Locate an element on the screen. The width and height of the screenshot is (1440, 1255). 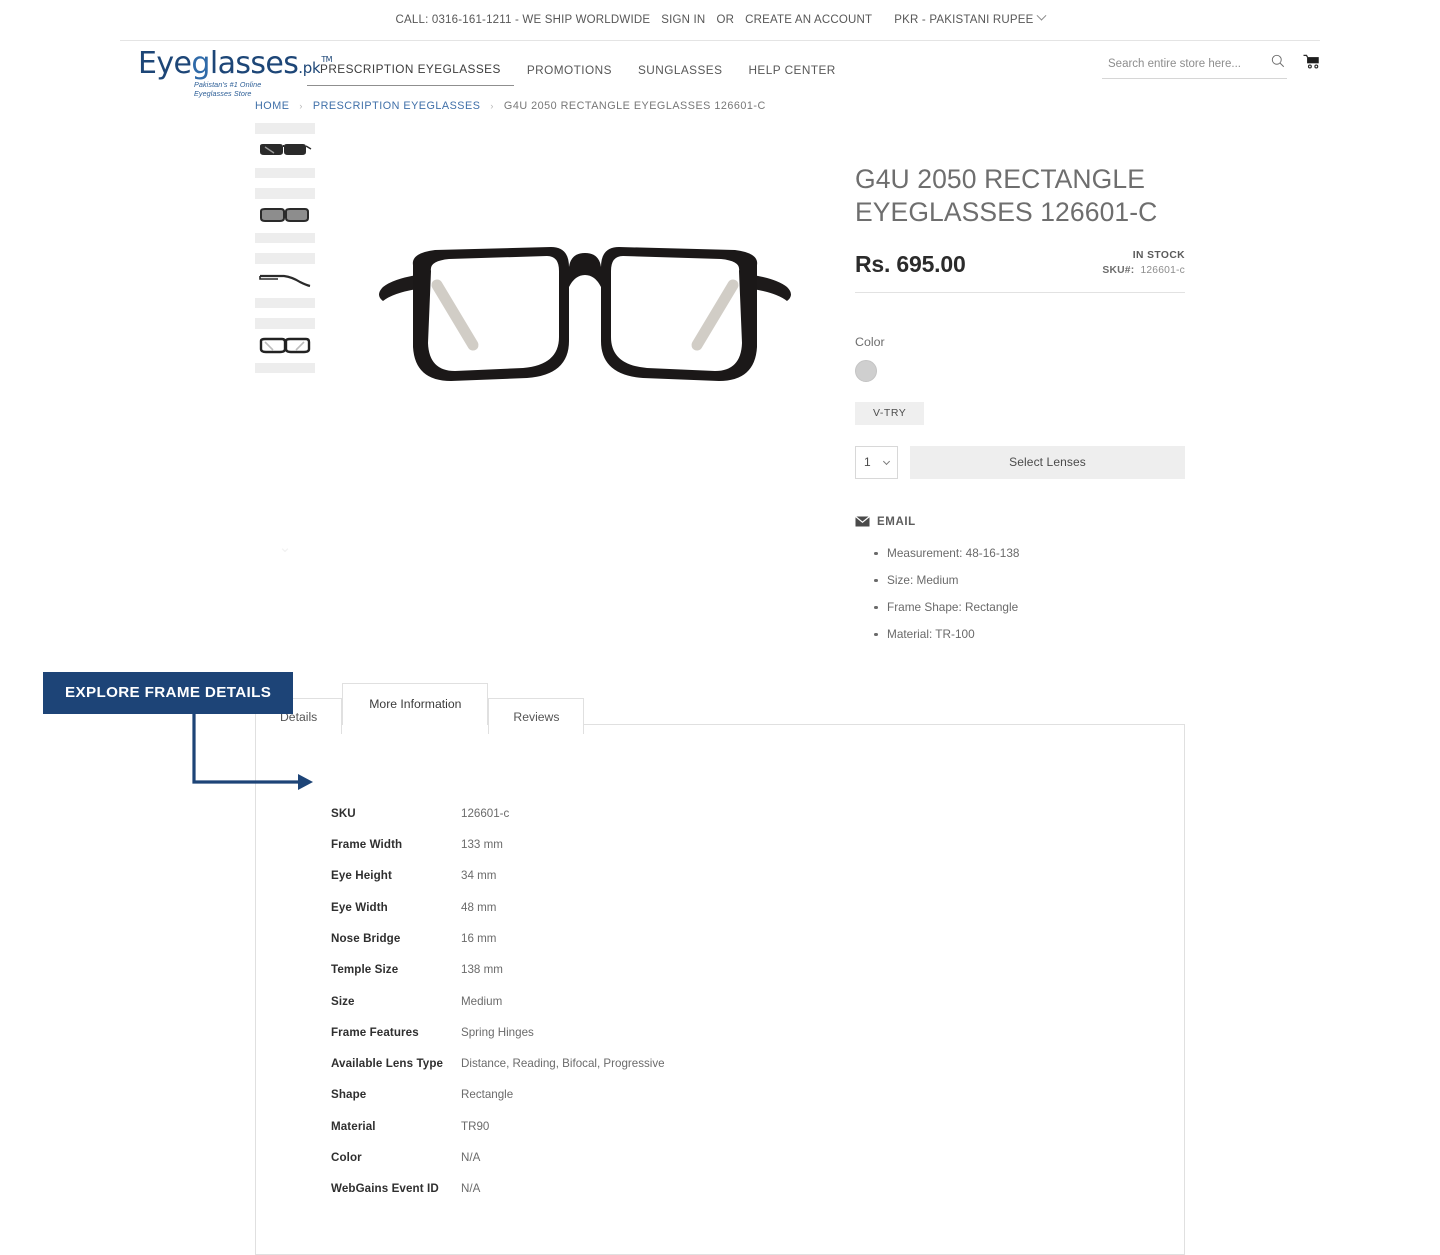
chevron-down-icon is located at coordinates (1041, 15).